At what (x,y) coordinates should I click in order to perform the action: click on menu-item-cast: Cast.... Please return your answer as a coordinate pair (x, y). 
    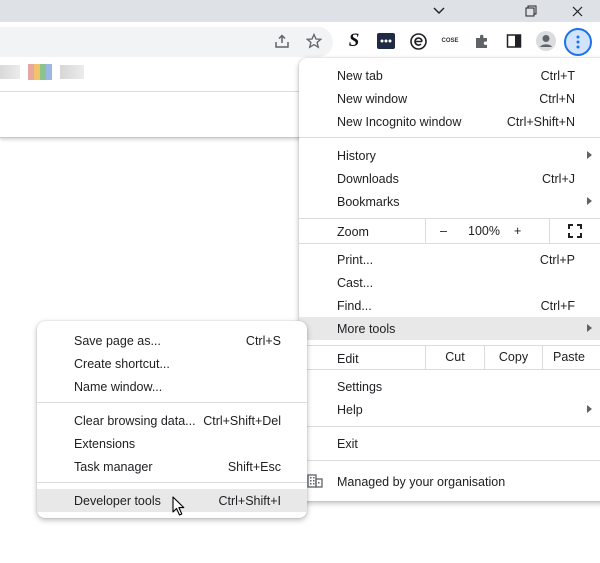
    Looking at the image, I should click on (449, 282).